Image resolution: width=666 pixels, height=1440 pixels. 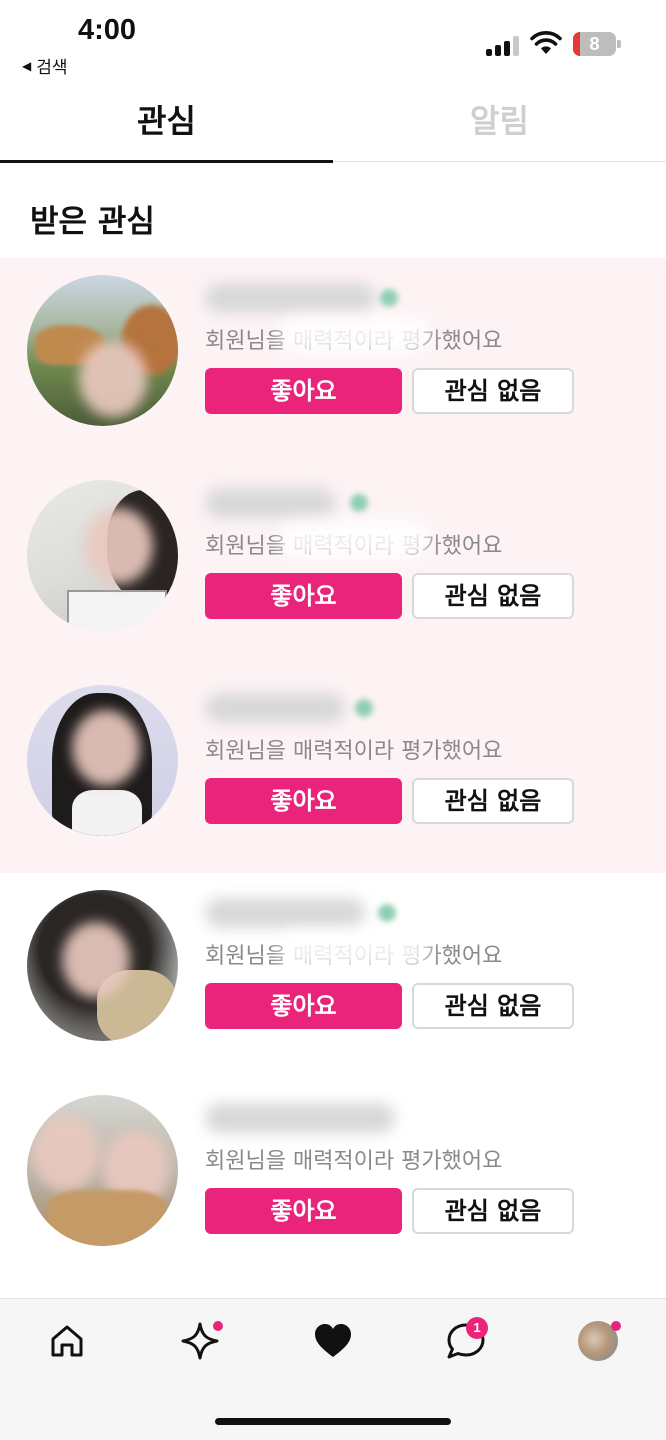 I want to click on back-app-label: 검색, so click(x=52, y=68).